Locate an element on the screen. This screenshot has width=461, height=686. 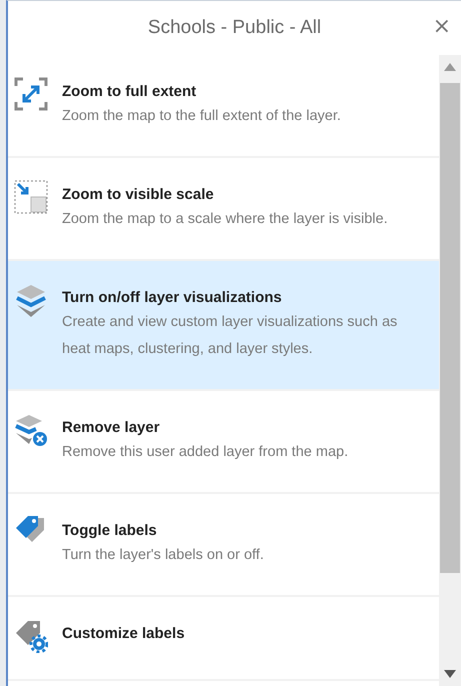
scrollbar-thumb is located at coordinates (450, 328).